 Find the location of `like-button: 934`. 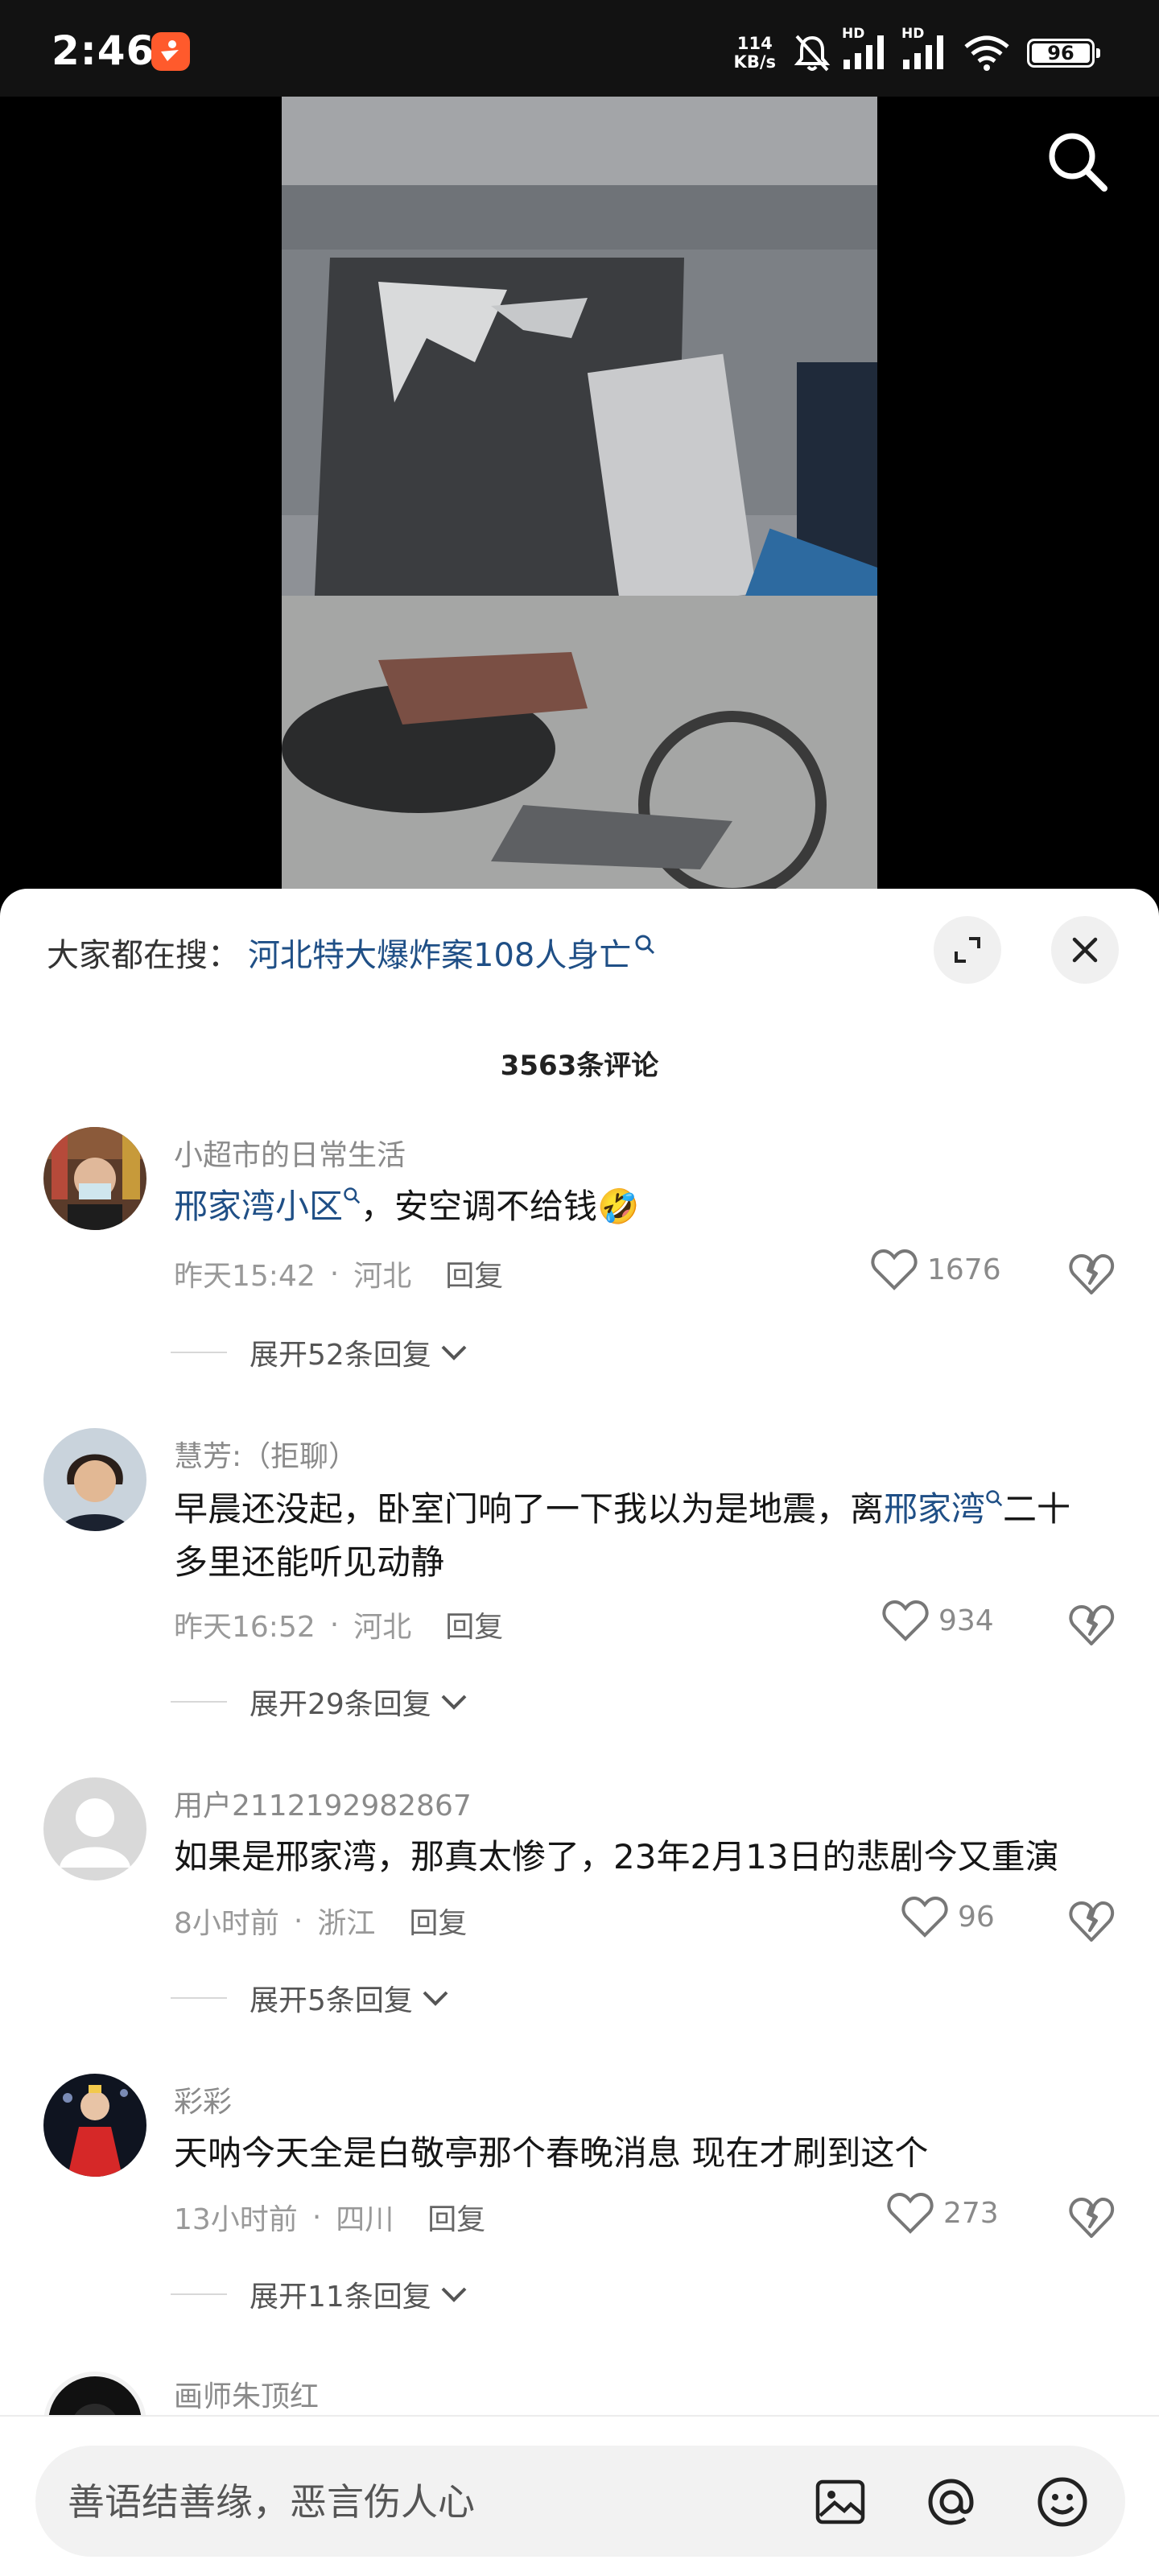

like-button: 934 is located at coordinates (938, 1620).